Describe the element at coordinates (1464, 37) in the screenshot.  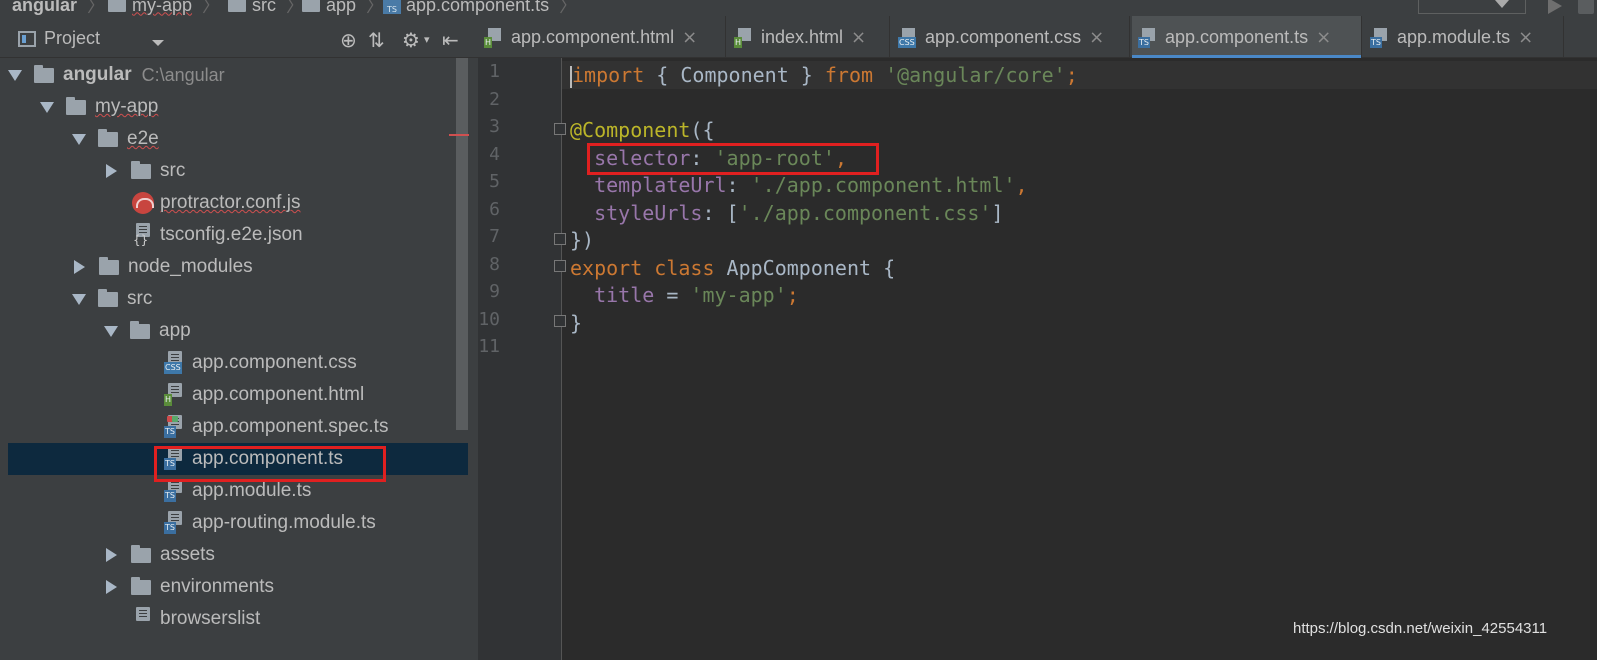
I see `tab-app-module: TS app.module.ts ×` at that location.